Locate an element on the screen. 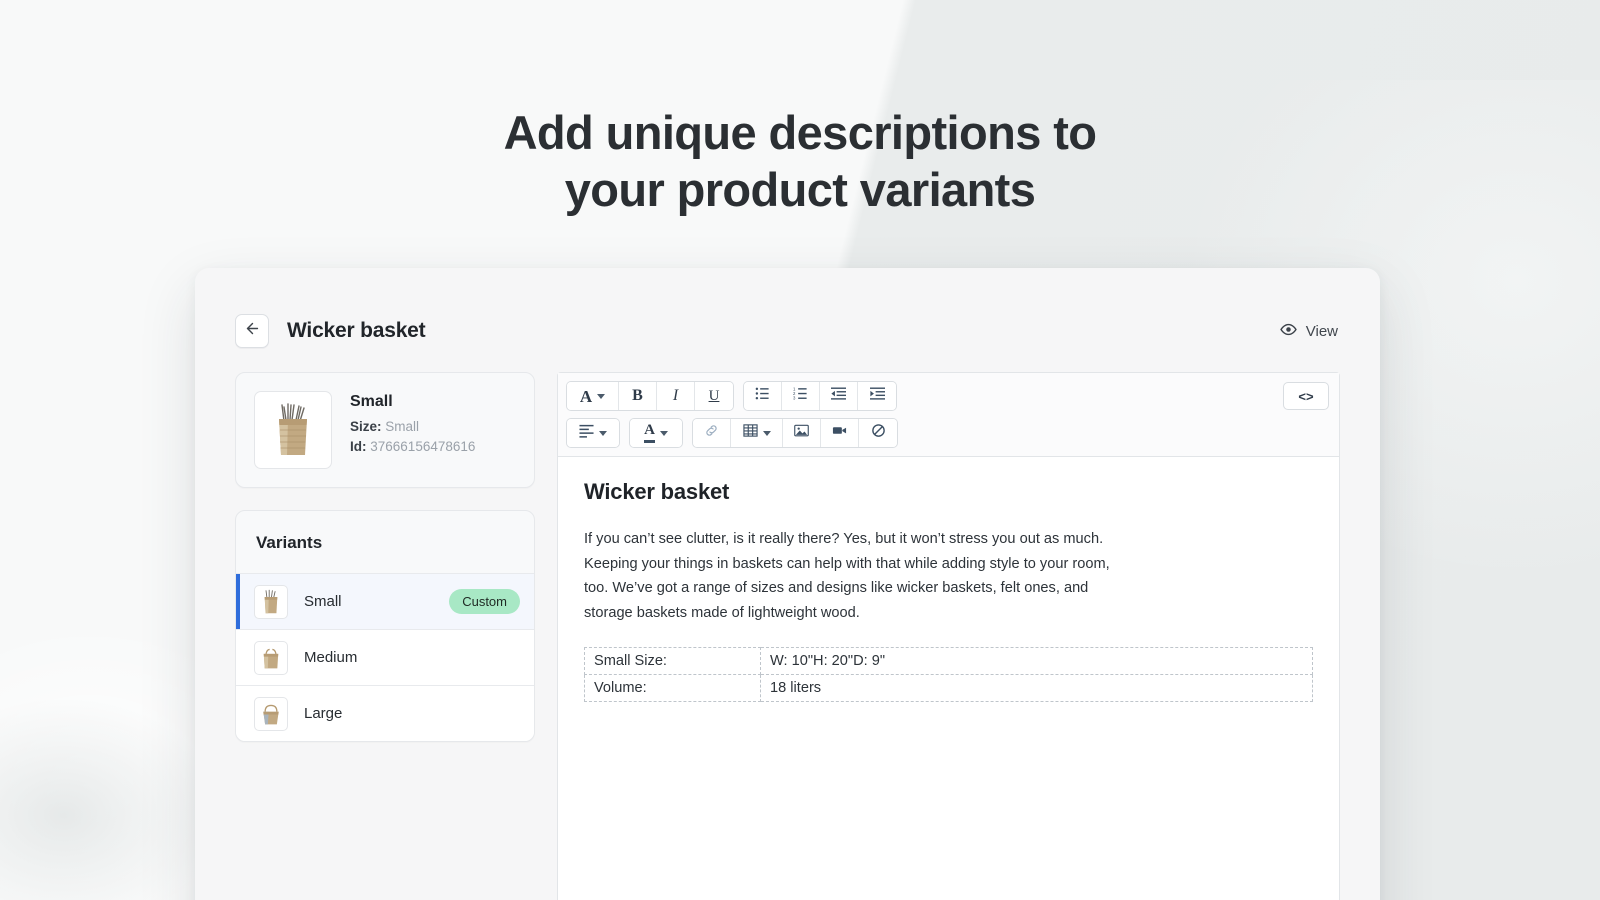  image-icon is located at coordinates (801, 433).